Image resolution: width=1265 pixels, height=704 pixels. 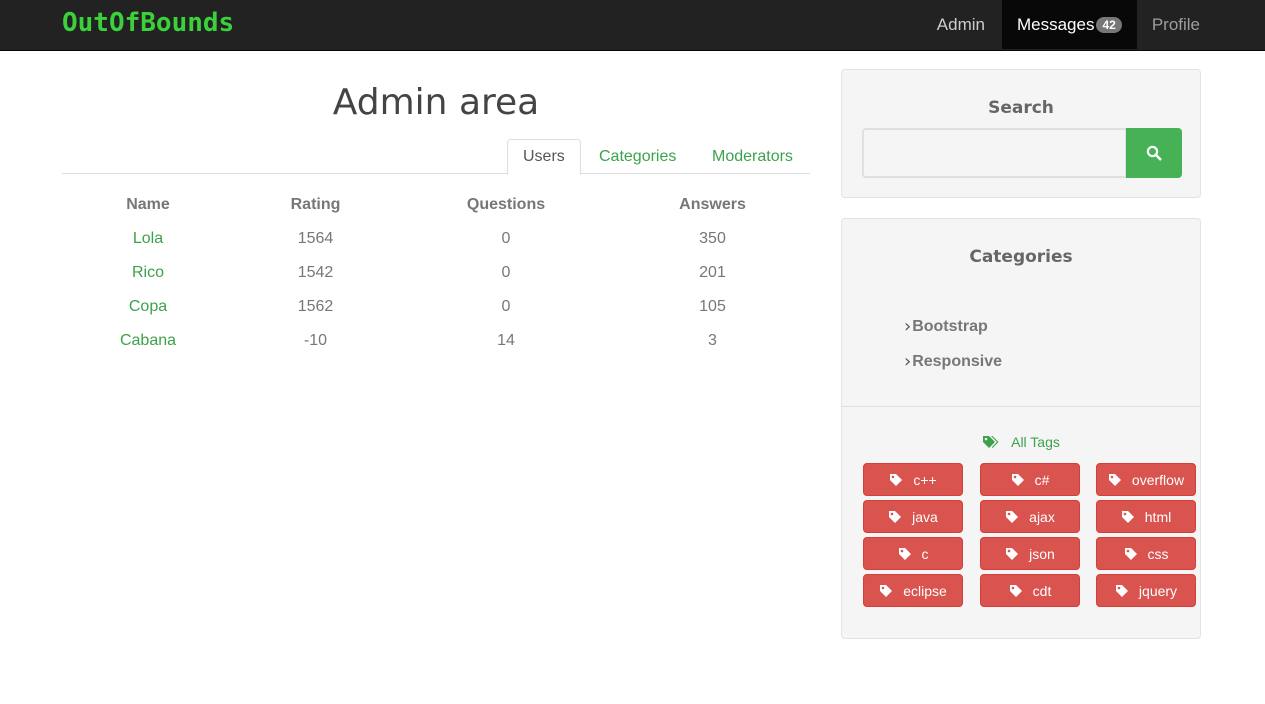 I want to click on all-tags-label: All Tags, so click(x=1035, y=442).